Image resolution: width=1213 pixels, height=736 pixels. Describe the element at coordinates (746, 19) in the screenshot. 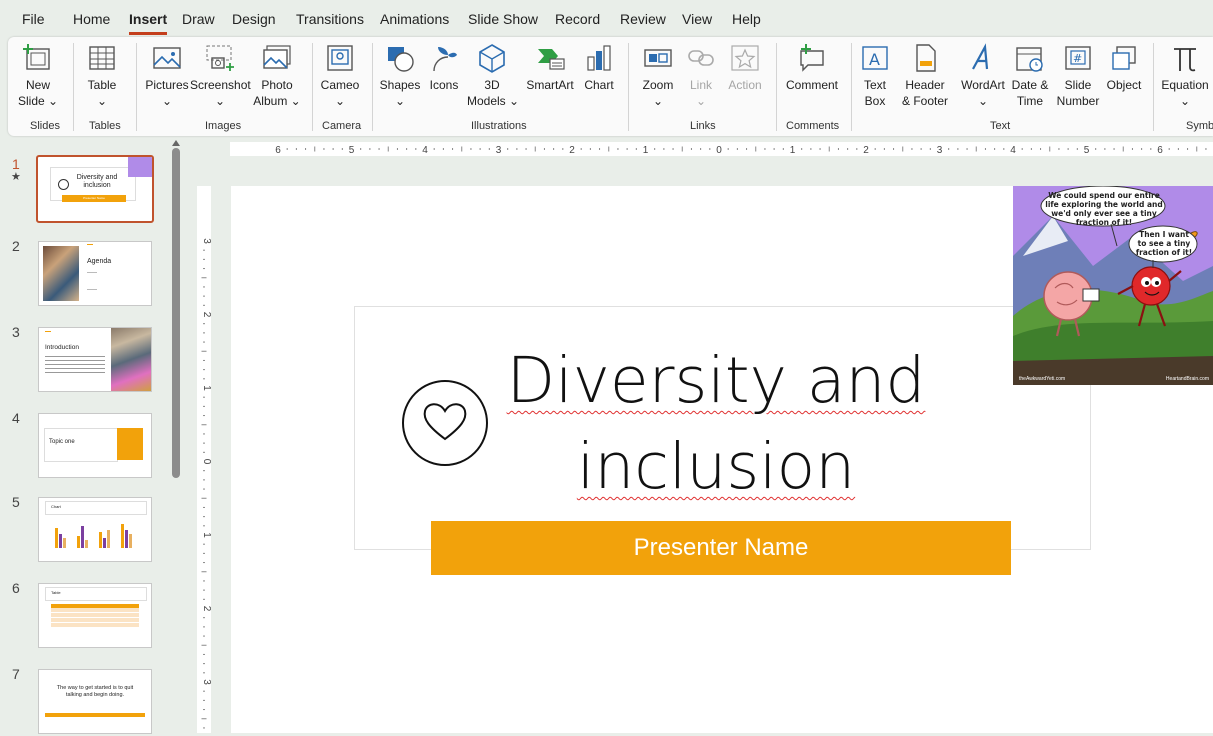

I see `tab-help: Help` at that location.